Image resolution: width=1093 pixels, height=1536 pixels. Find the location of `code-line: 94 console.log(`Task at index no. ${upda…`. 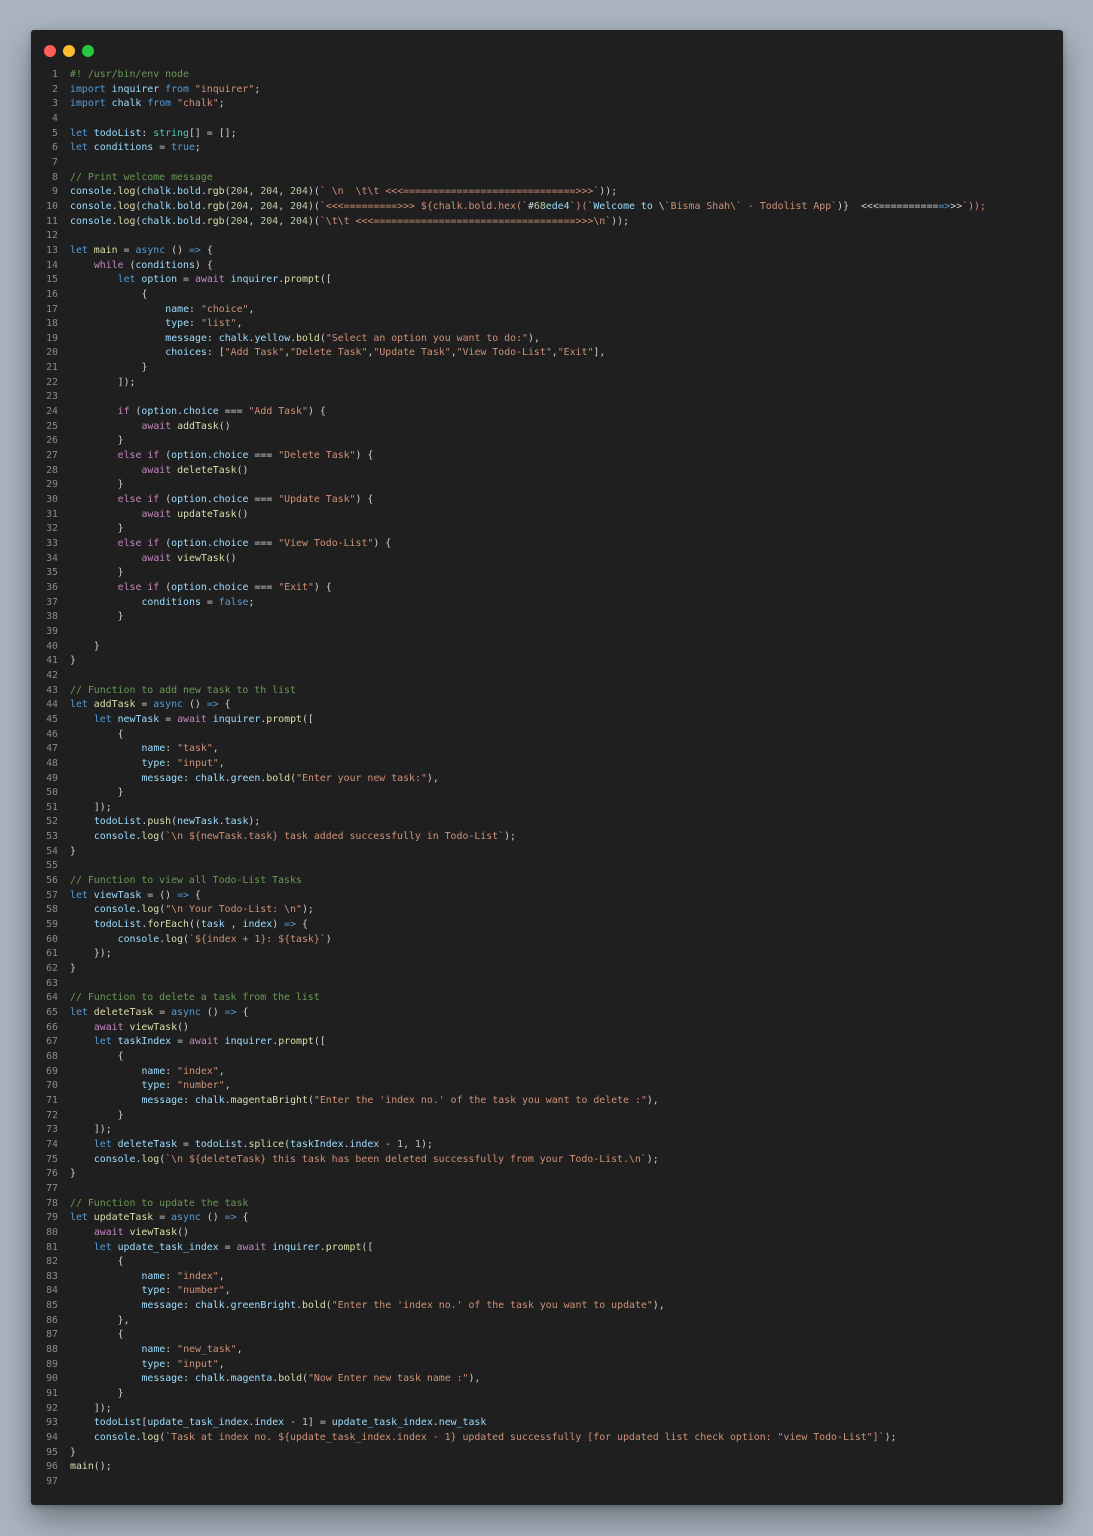

code-line: 94 console.log(`Task at index no. ${upda… is located at coordinates (547, 1438).